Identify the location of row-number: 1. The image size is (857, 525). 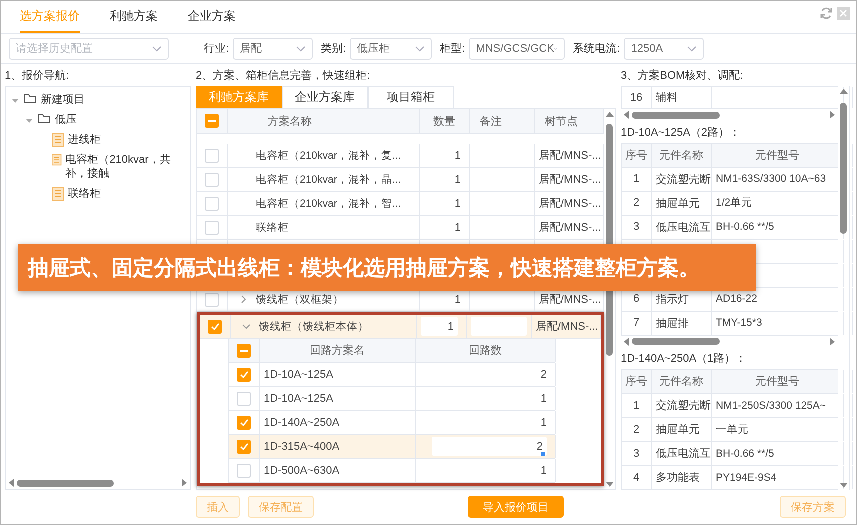
(636, 406).